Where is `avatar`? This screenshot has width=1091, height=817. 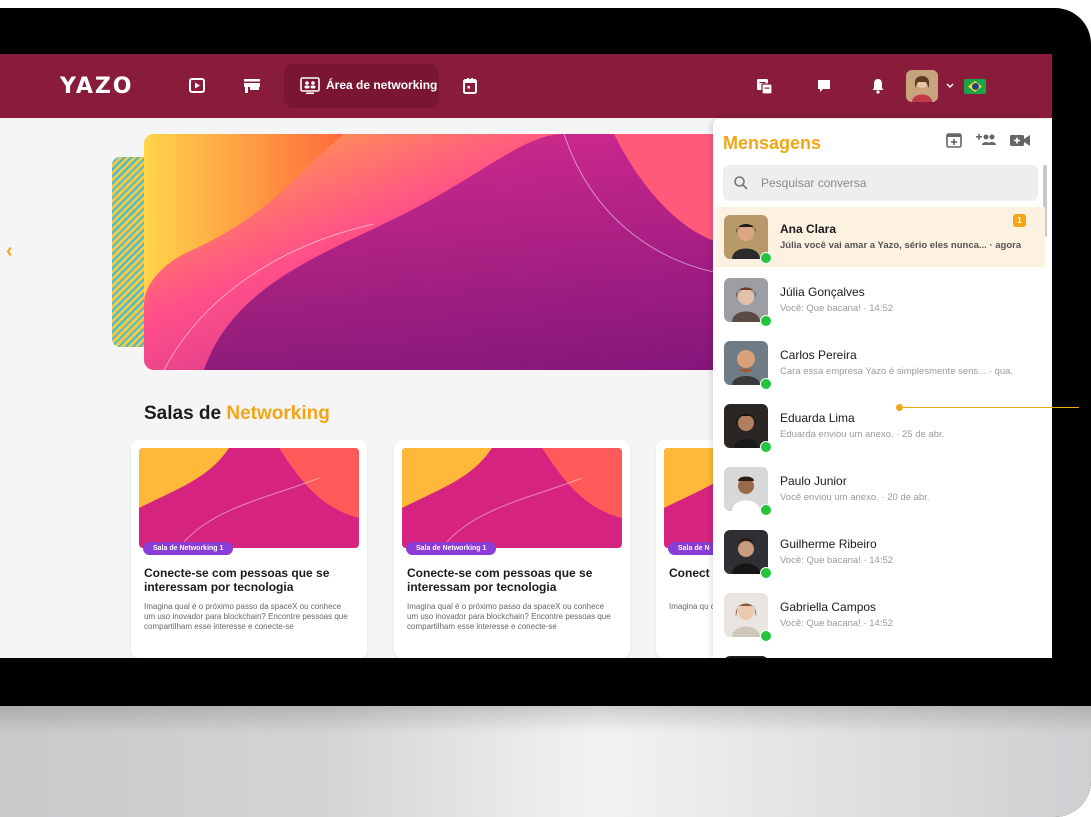
avatar is located at coordinates (746, 657).